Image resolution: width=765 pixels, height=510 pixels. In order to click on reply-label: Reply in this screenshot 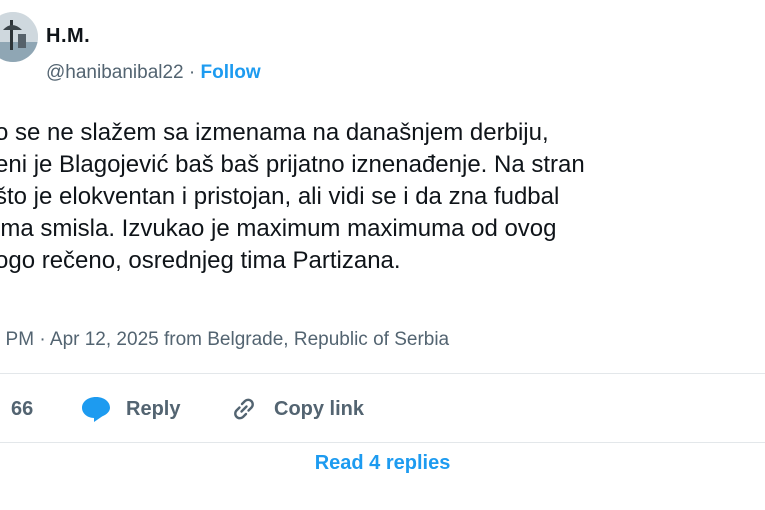, I will do `click(153, 408)`.